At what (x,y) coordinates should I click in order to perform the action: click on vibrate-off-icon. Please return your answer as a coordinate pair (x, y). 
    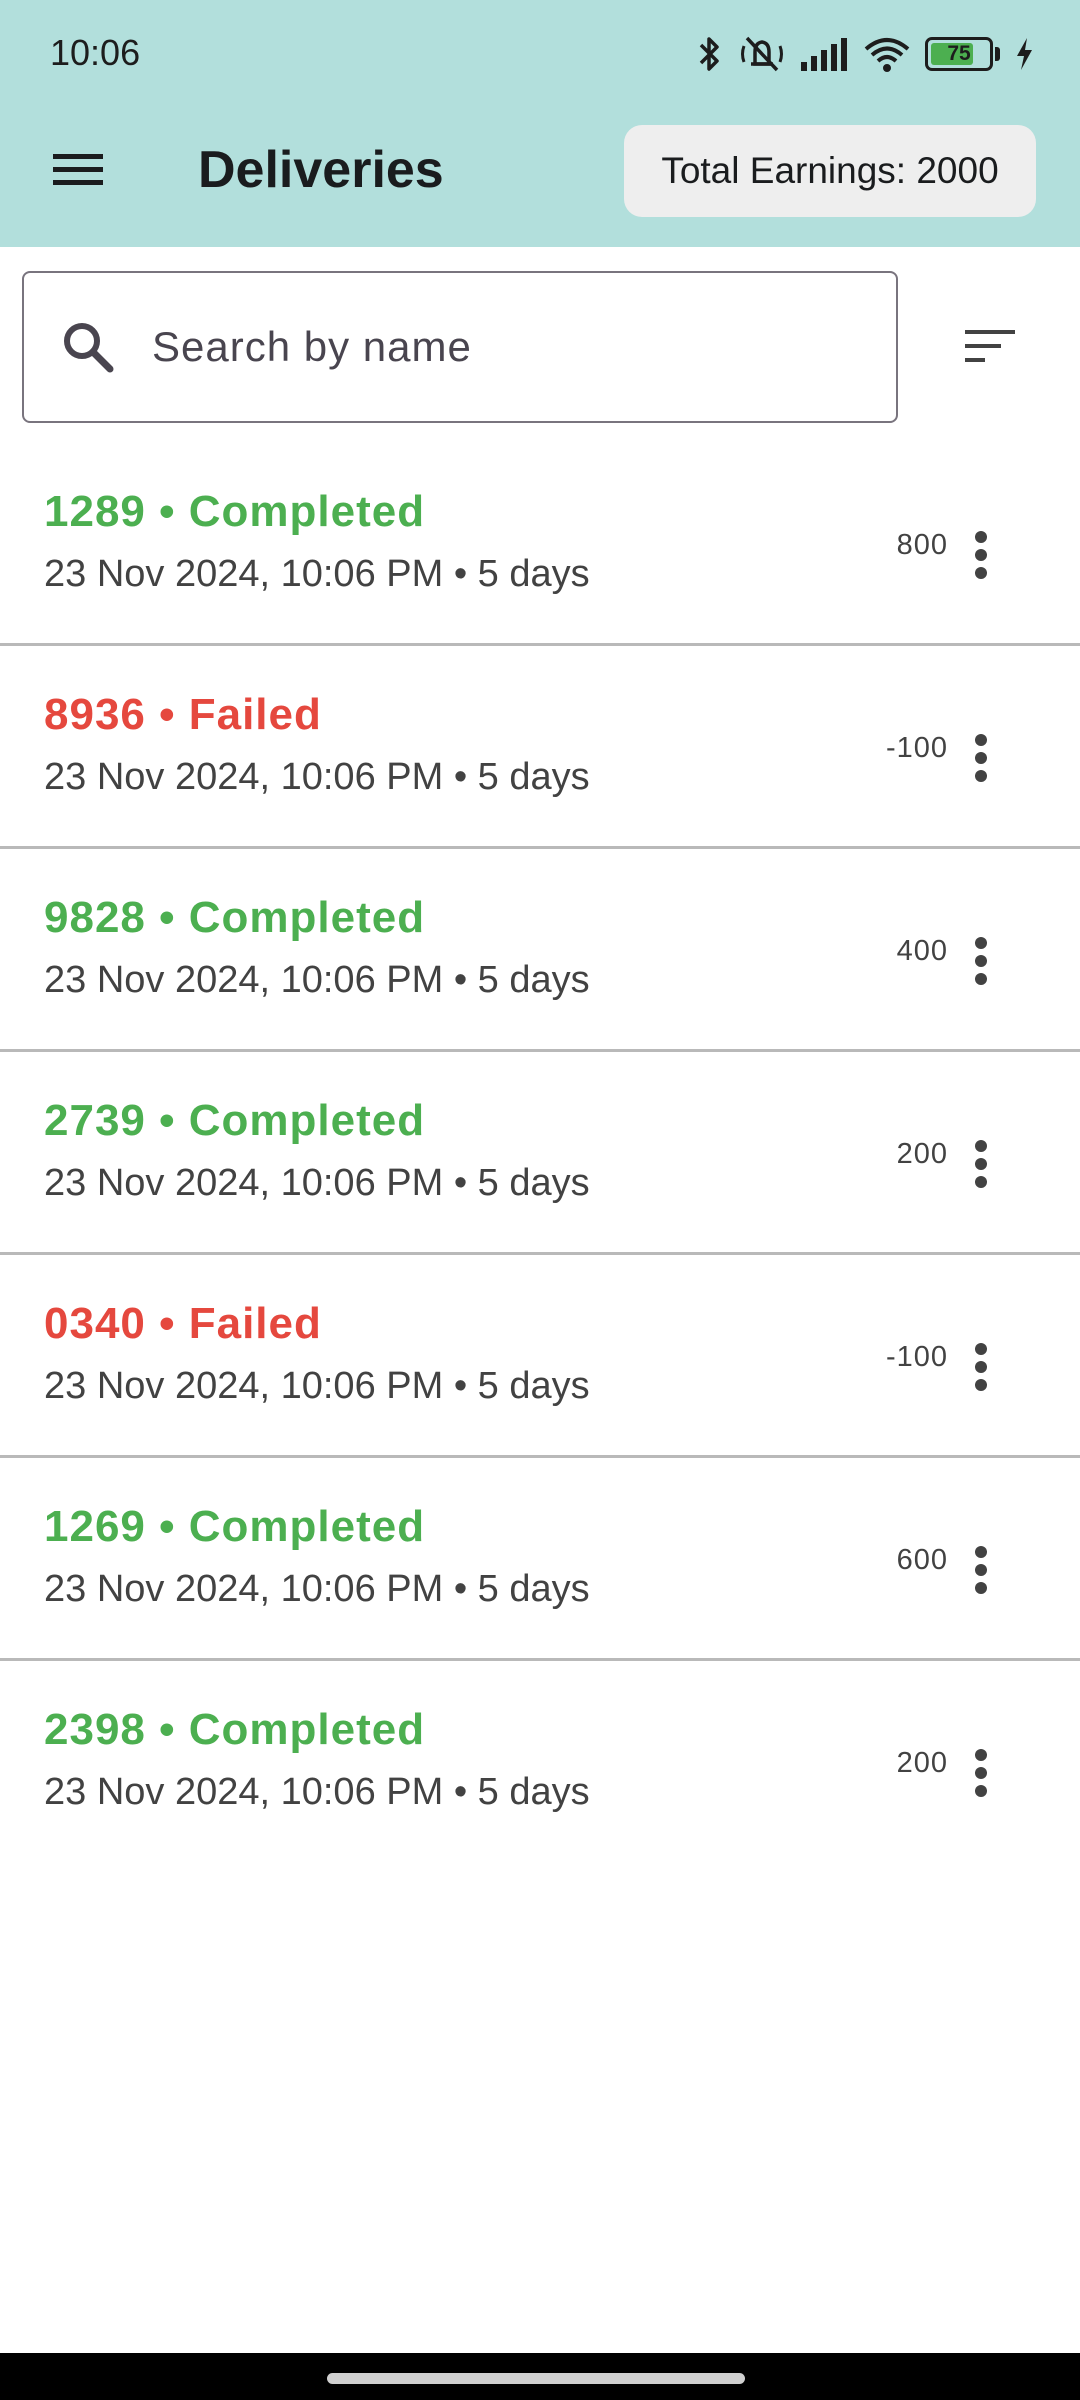
    Looking at the image, I should click on (762, 54).